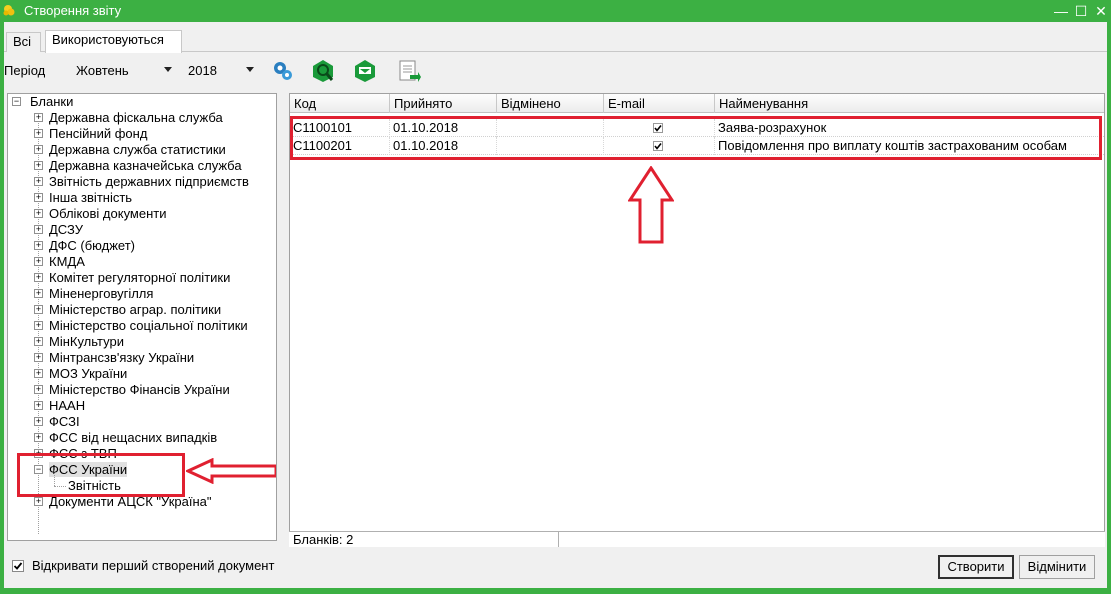 The image size is (1111, 594). I want to click on open-first-label: Відкривати перший створений документ, so click(153, 565).